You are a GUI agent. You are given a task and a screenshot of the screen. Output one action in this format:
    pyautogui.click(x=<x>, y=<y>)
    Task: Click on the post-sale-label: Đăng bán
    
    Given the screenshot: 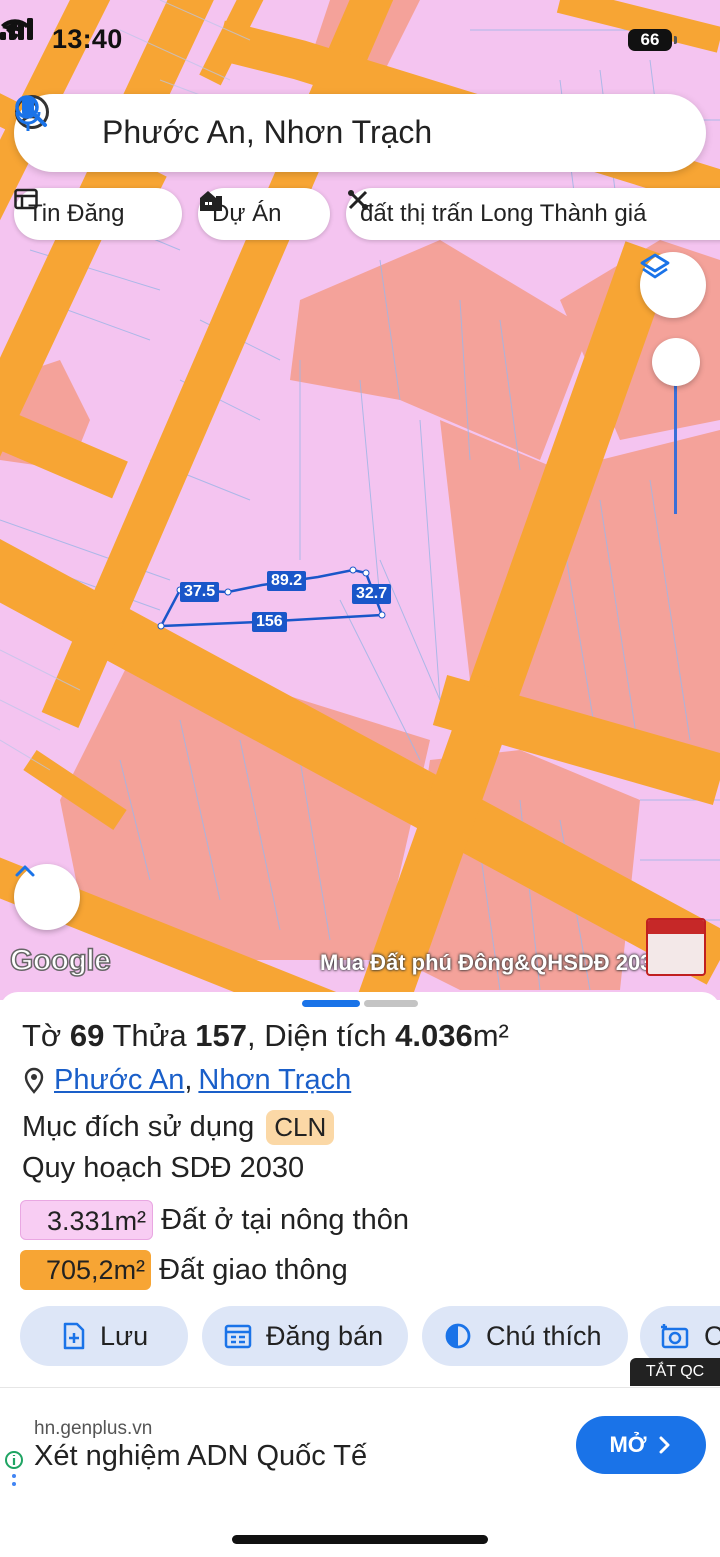 What is the action you would take?
    pyautogui.click(x=325, y=1335)
    